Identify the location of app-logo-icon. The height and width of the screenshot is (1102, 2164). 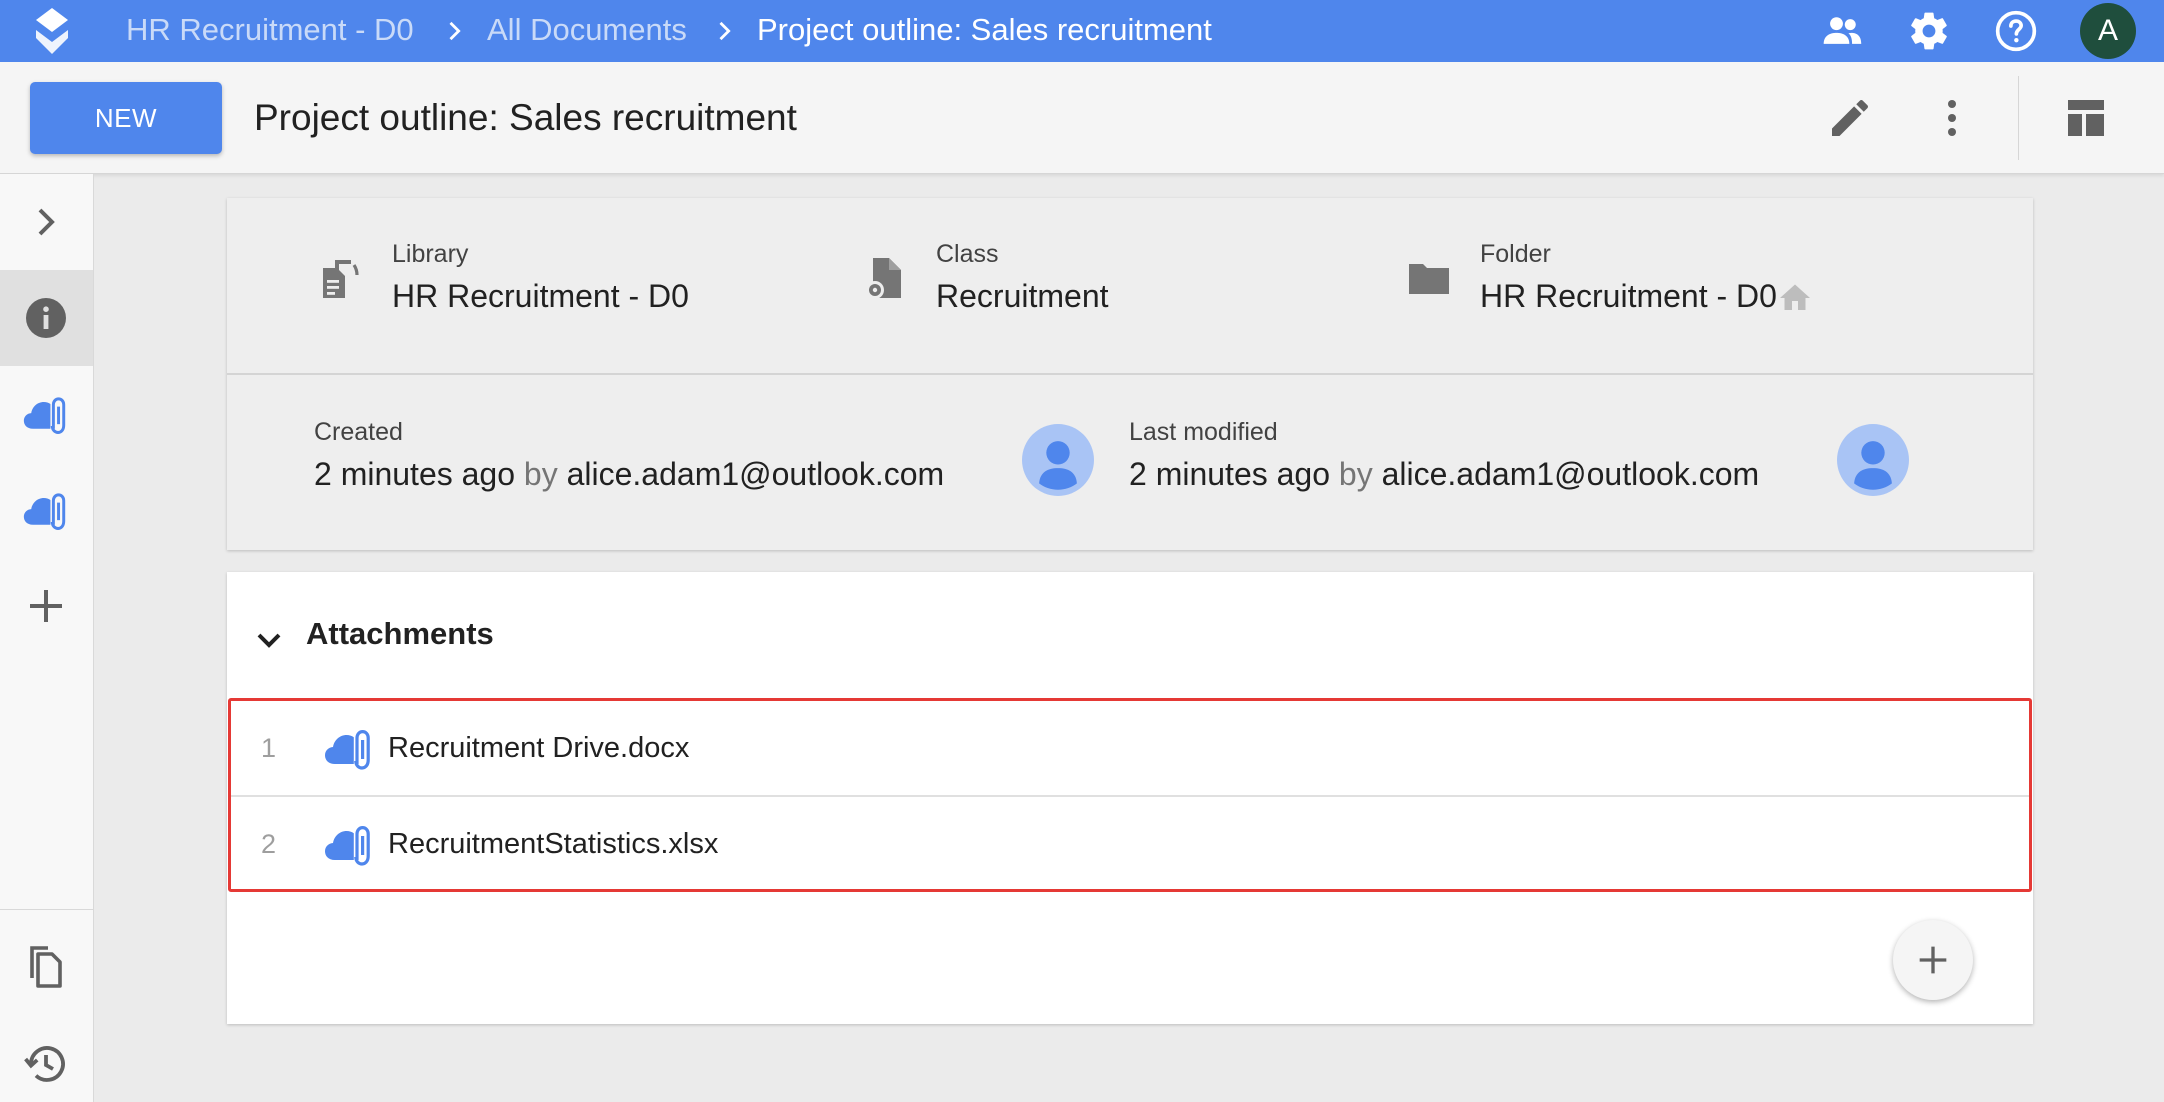
(52, 31).